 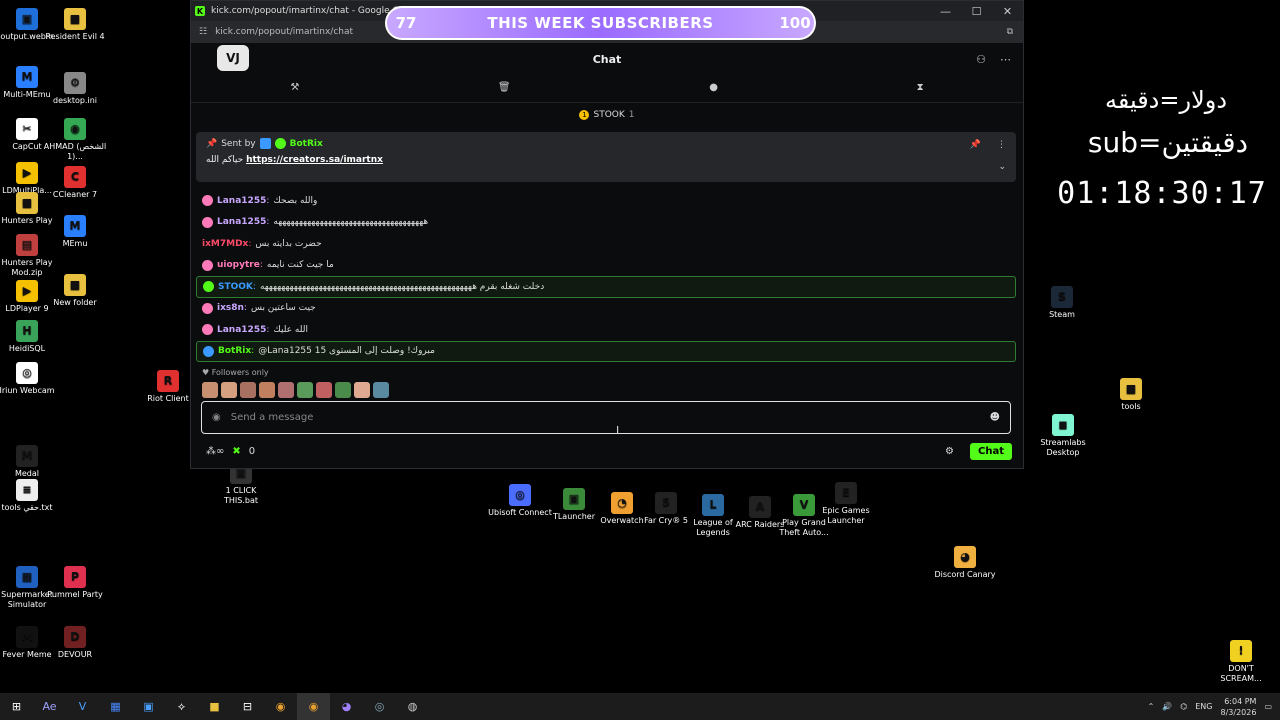 I want to click on chat-username: STOOK, so click(x=235, y=287).